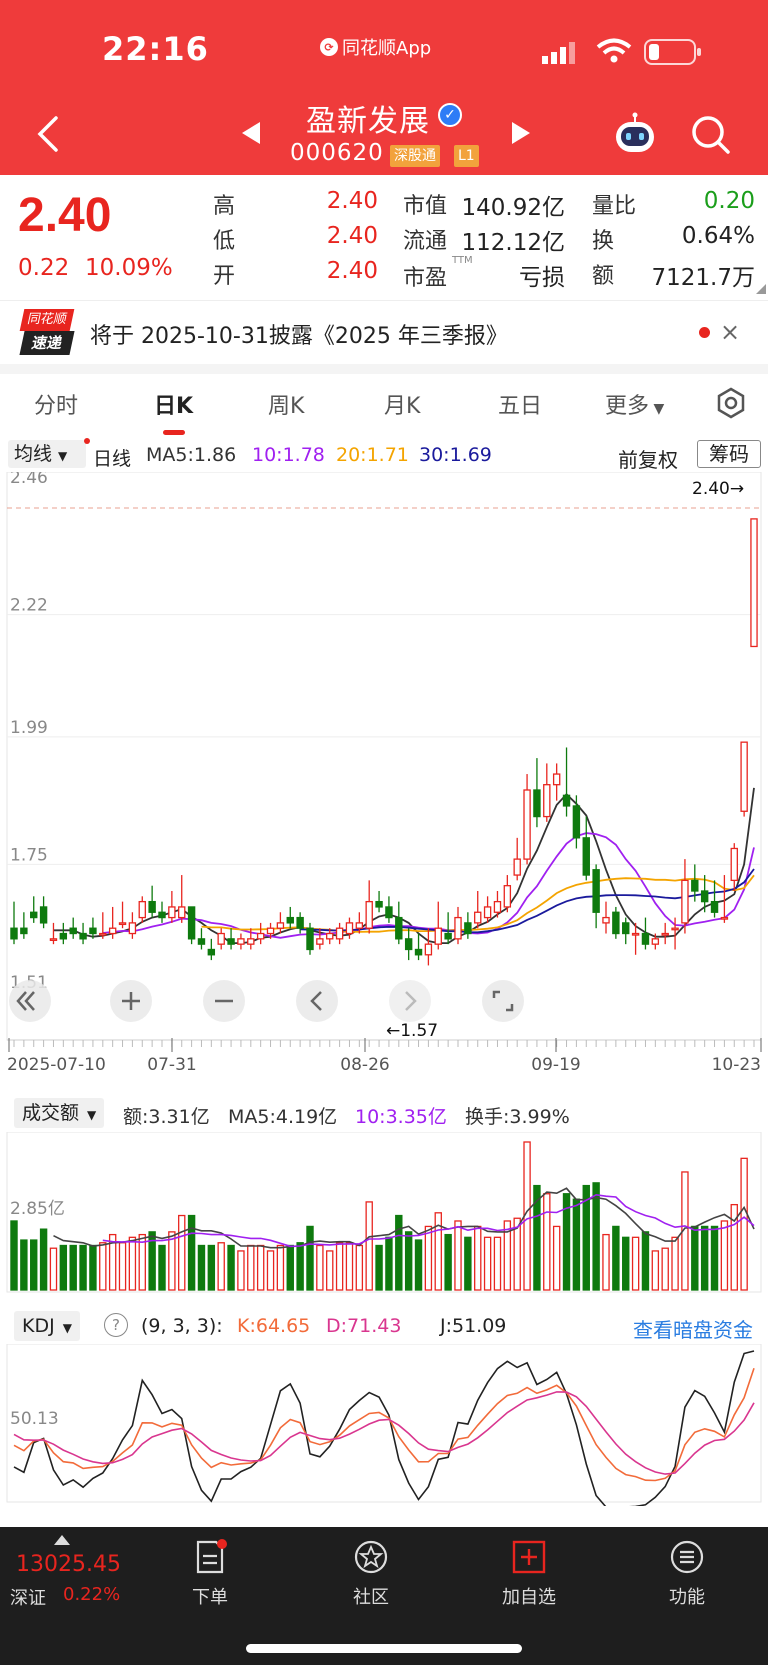 This screenshot has width=768, height=1665. What do you see at coordinates (415, 156) in the screenshot?
I see `tag-shenguton: 深股通` at bounding box center [415, 156].